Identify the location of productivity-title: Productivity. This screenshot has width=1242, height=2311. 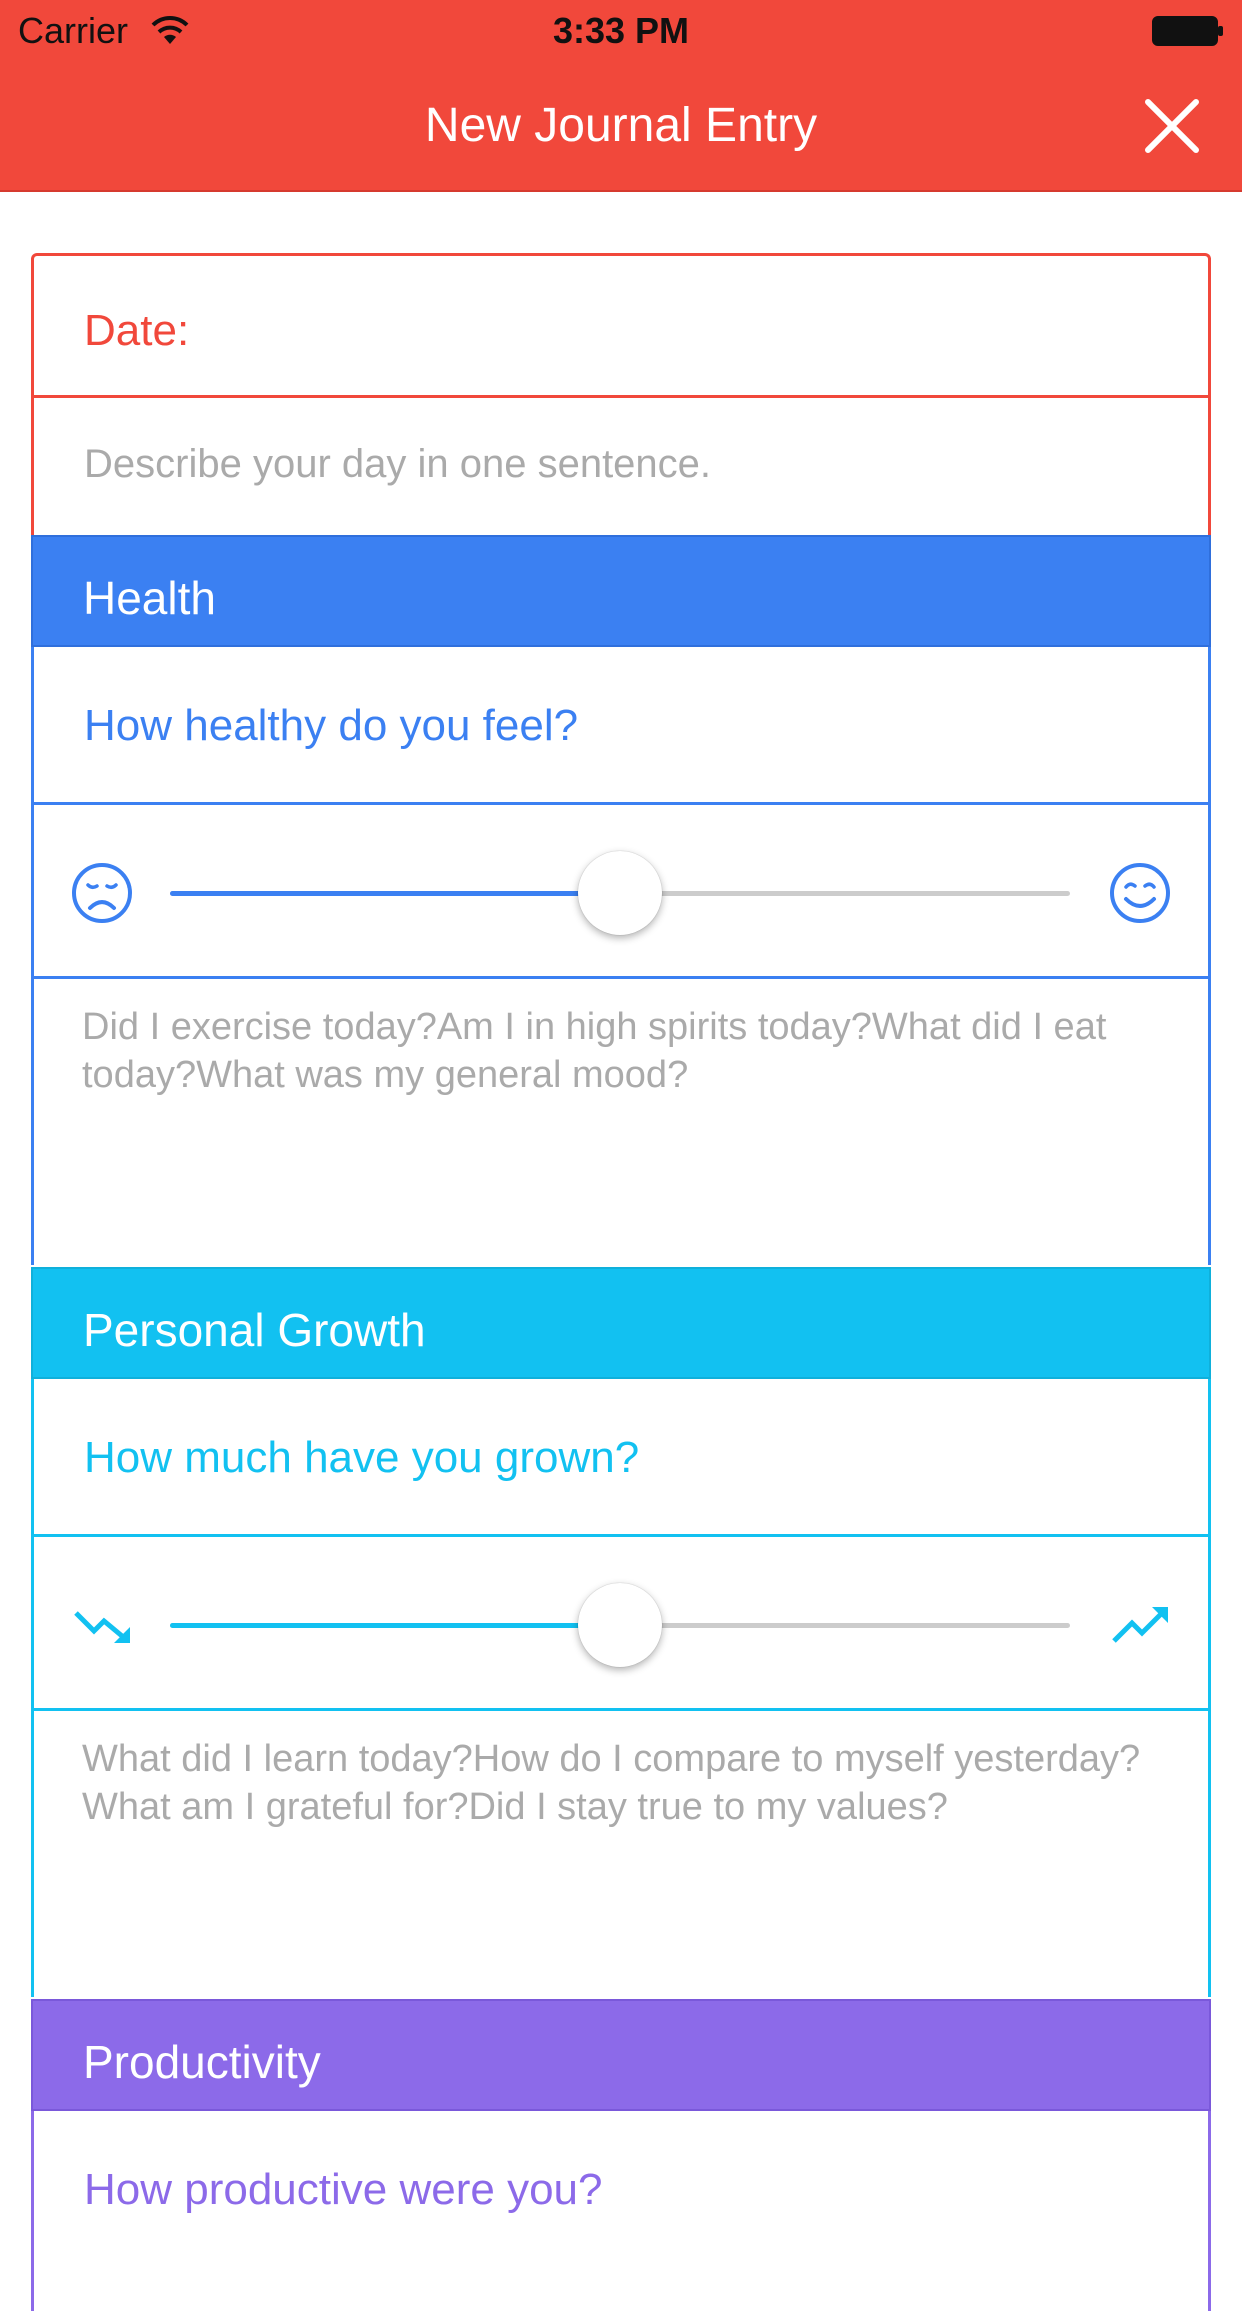
(202, 2062).